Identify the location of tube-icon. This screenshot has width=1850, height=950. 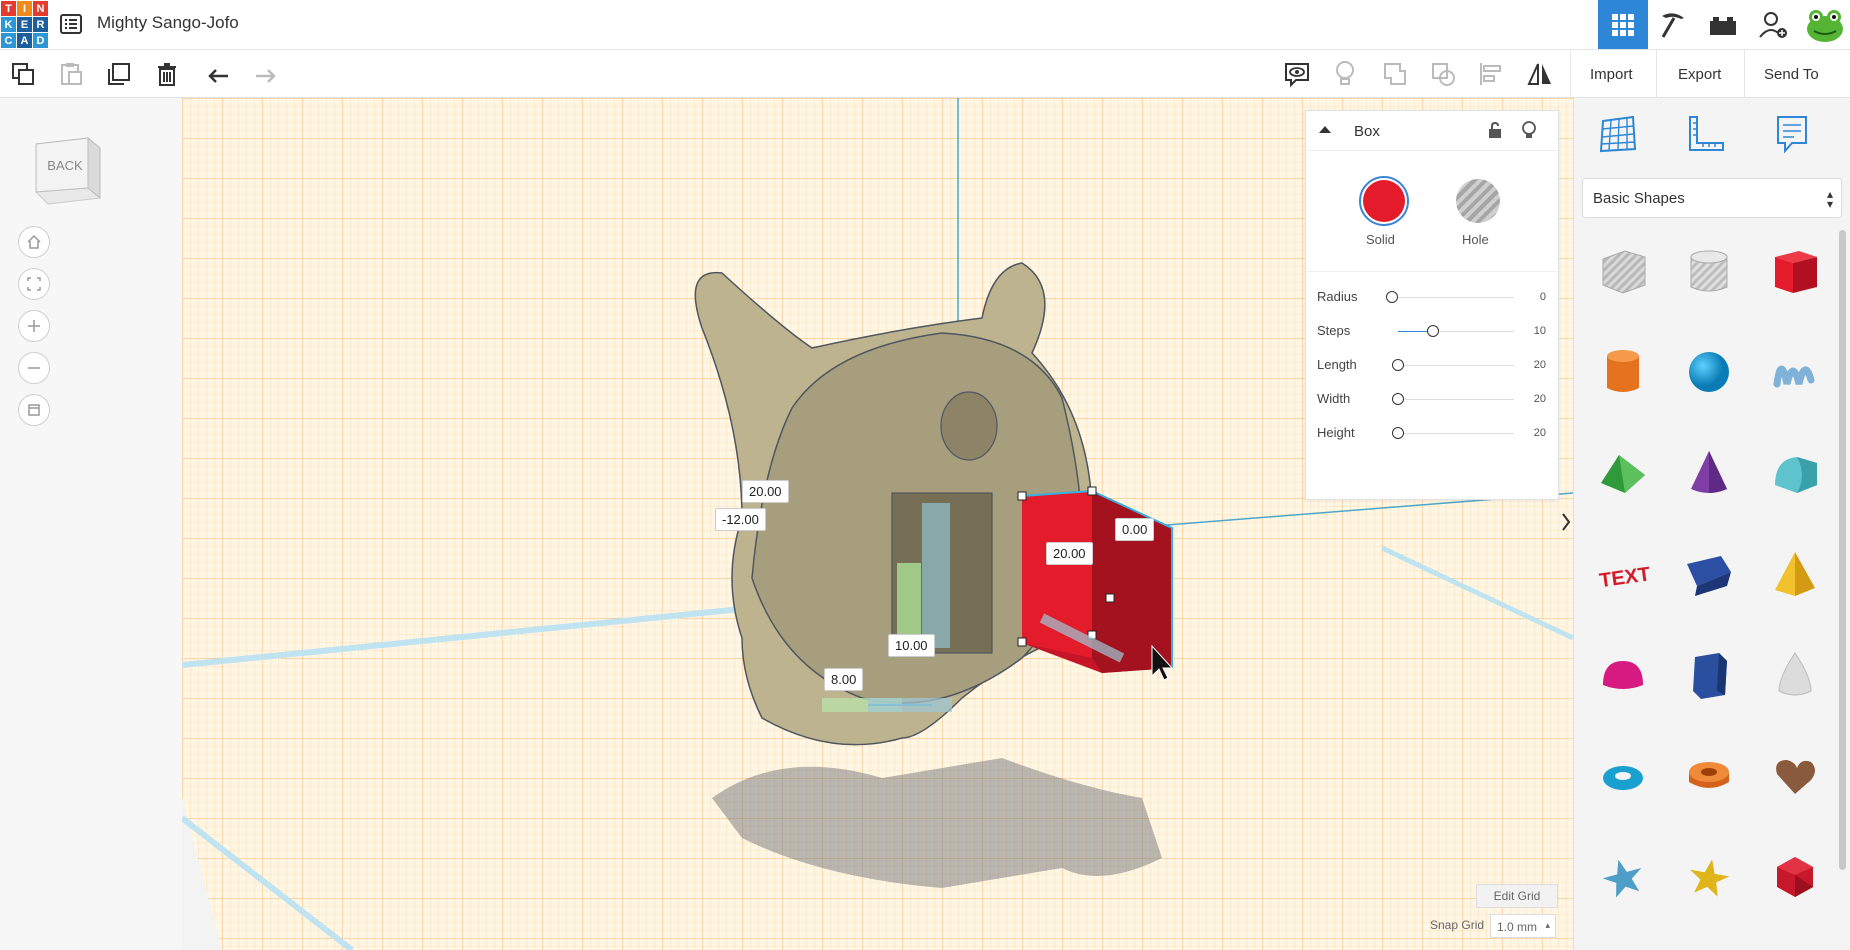
(1709, 778).